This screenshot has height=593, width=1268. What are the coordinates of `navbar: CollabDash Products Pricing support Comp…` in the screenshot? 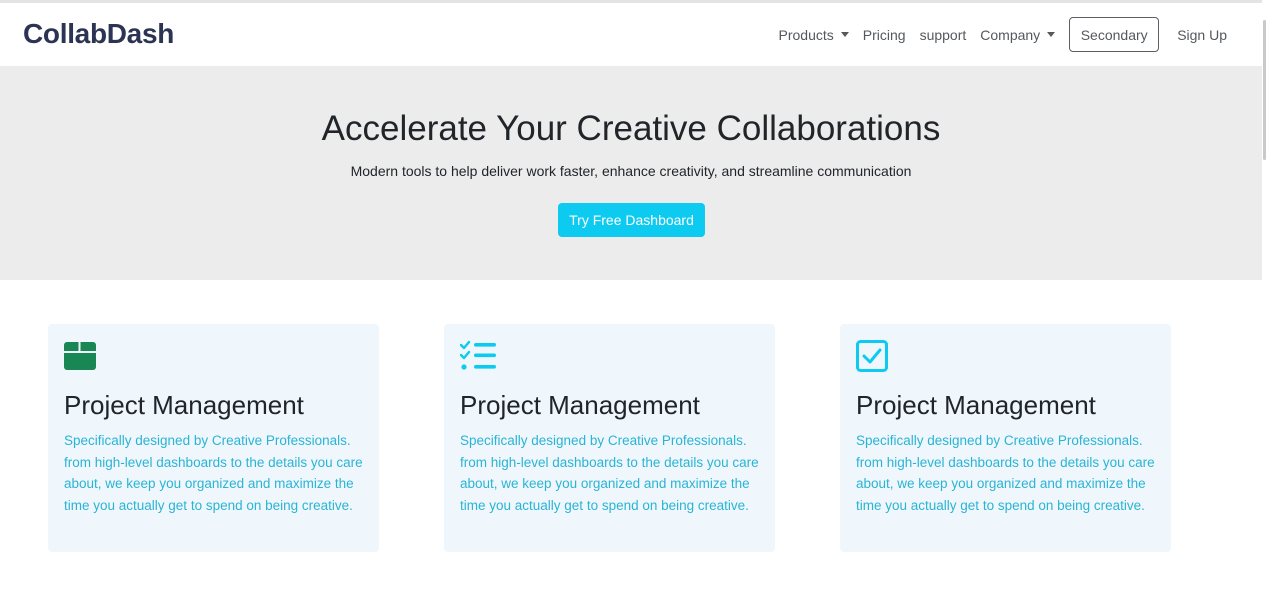 It's located at (631, 34).